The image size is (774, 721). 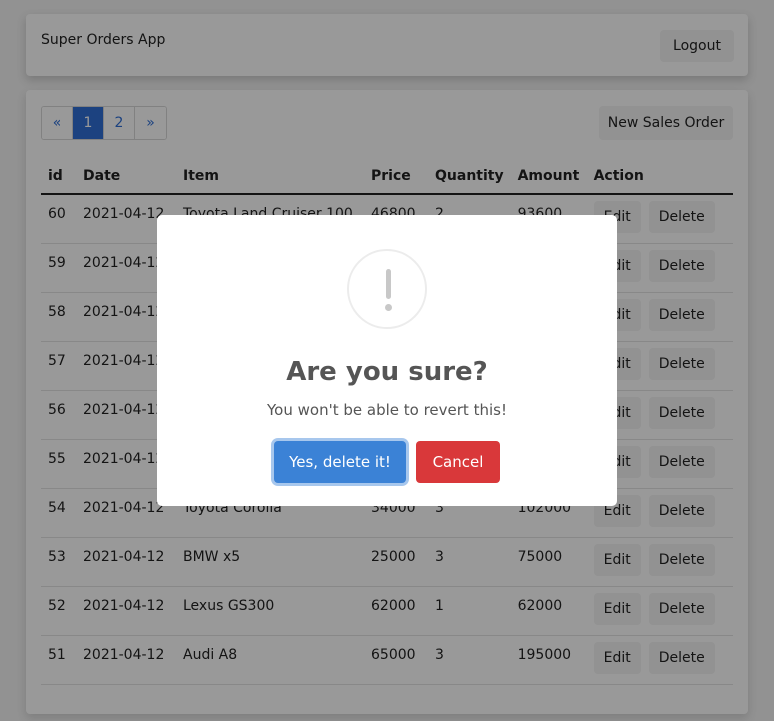 What do you see at coordinates (387, 410) in the screenshot?
I see `dialog-message: You won't be able to revert this!` at bounding box center [387, 410].